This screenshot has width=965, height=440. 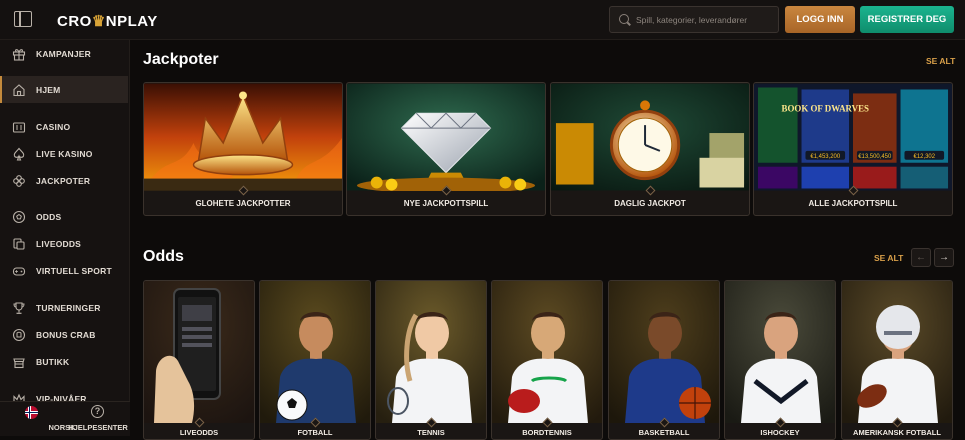 What do you see at coordinates (64, 89) in the screenshot?
I see `sidebar-item-hjem: HJEM` at bounding box center [64, 89].